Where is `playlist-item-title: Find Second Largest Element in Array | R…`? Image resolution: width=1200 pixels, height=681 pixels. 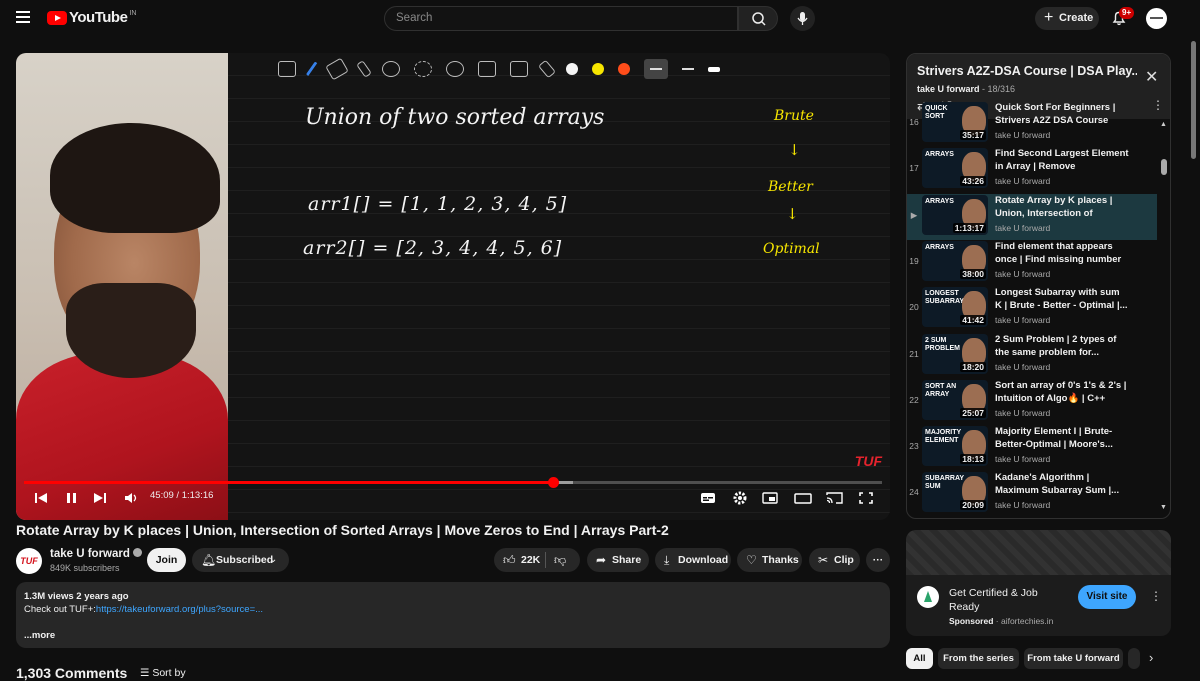 playlist-item-title: Find Second Largest Element in Array | R… is located at coordinates (1062, 160).